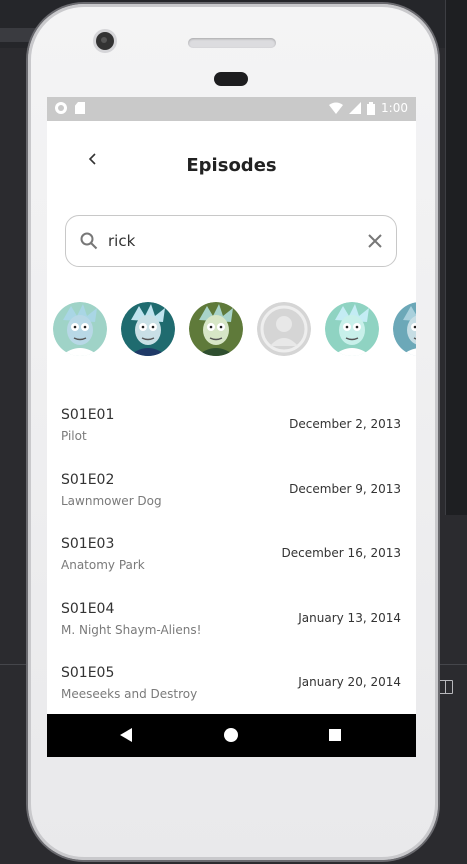  What do you see at coordinates (446, 687) in the screenshot?
I see `ide-layout-icon` at bounding box center [446, 687].